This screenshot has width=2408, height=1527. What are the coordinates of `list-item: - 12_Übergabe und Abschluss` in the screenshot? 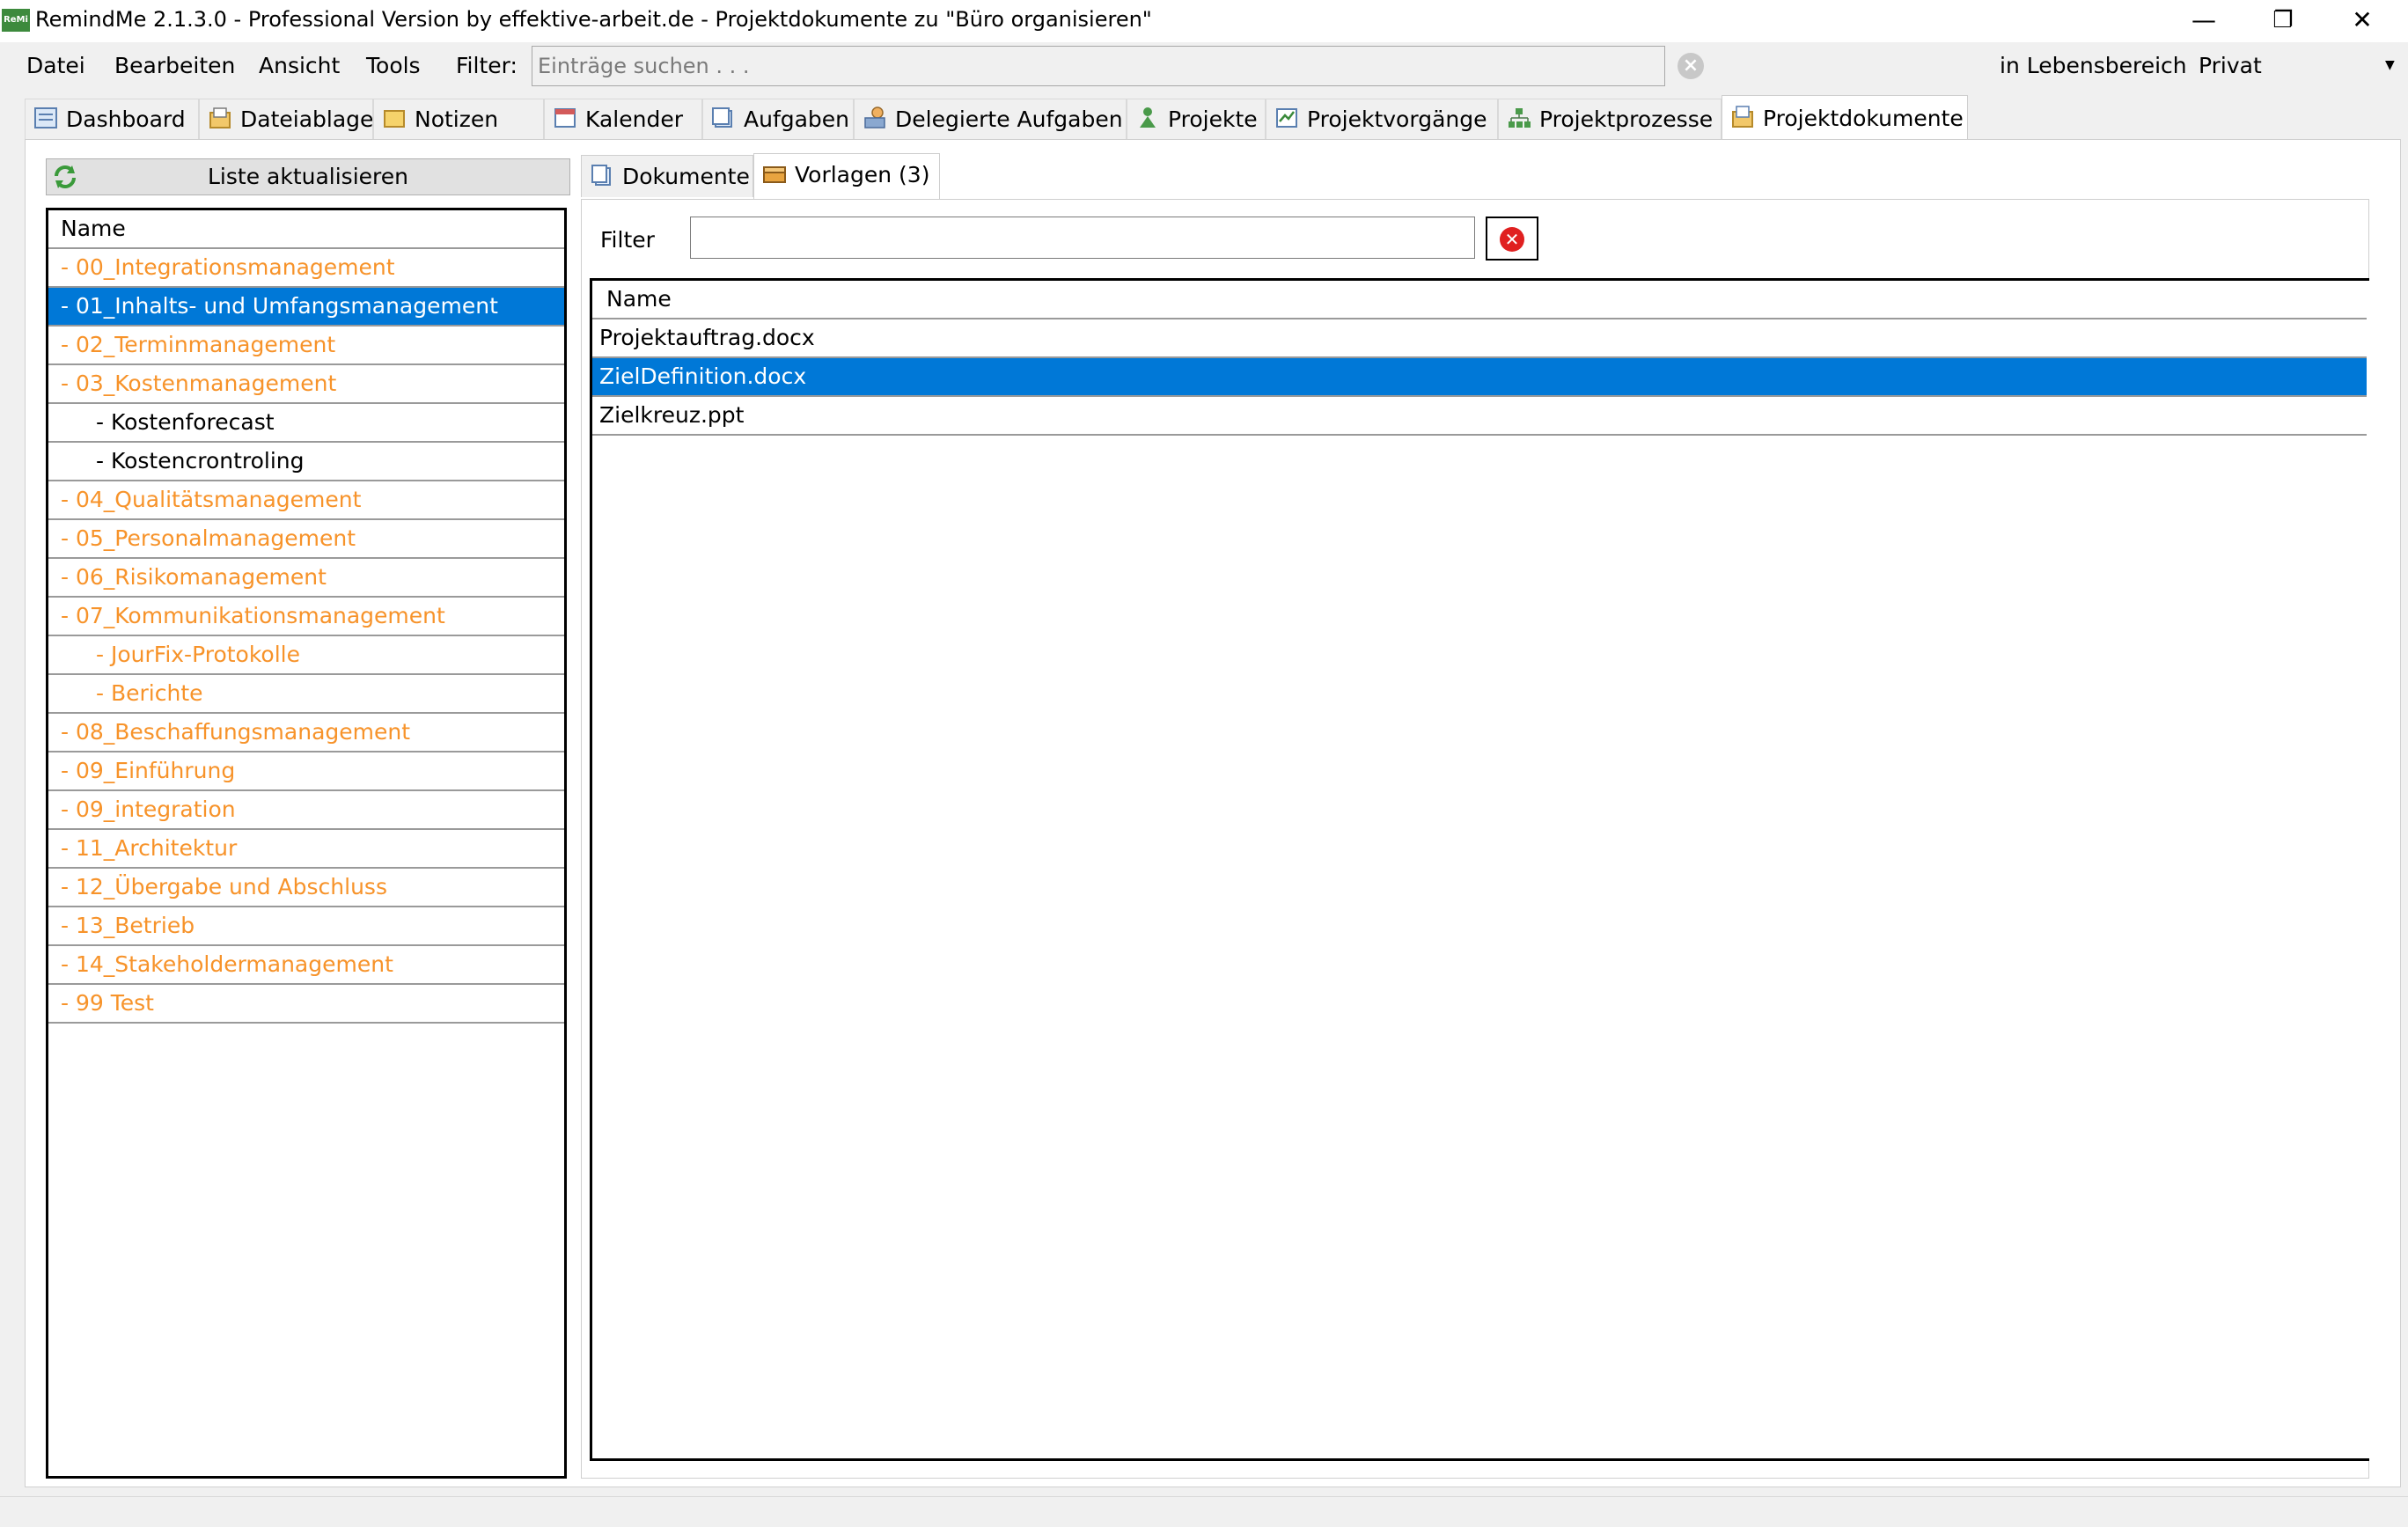 It's located at (306, 888).